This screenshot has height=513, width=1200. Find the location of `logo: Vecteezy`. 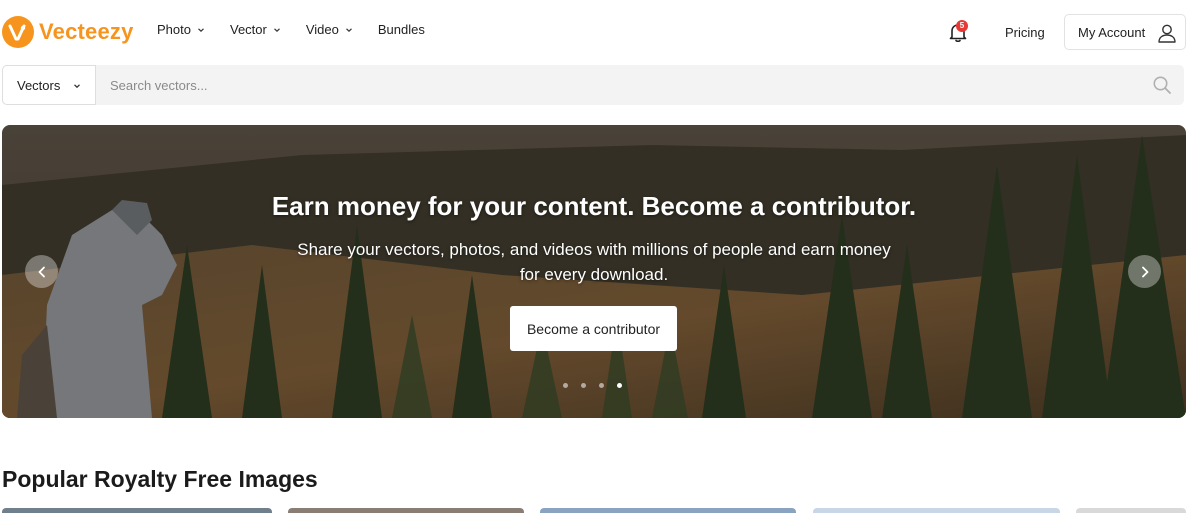

logo: Vecteezy is located at coordinates (68, 32).